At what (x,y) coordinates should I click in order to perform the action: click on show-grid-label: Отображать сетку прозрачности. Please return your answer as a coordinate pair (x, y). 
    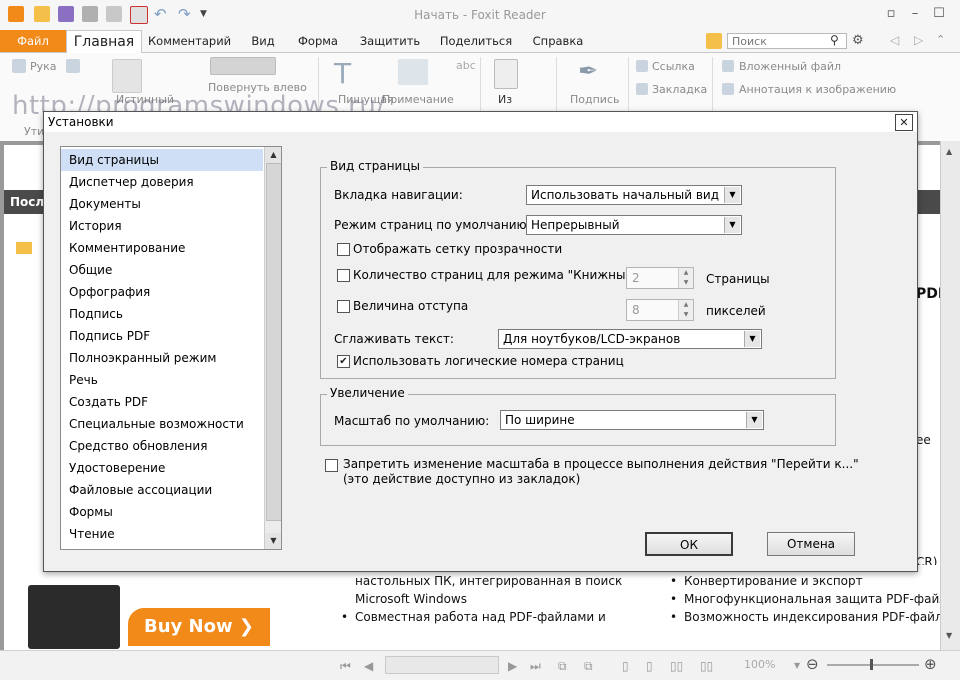
    Looking at the image, I should click on (457, 249).